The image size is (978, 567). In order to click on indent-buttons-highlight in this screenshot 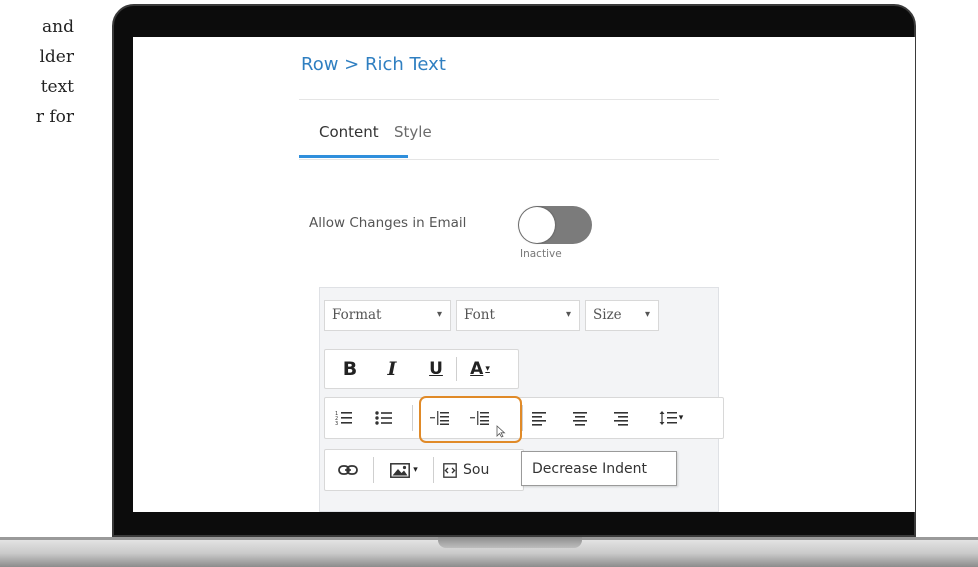, I will do `click(470, 419)`.